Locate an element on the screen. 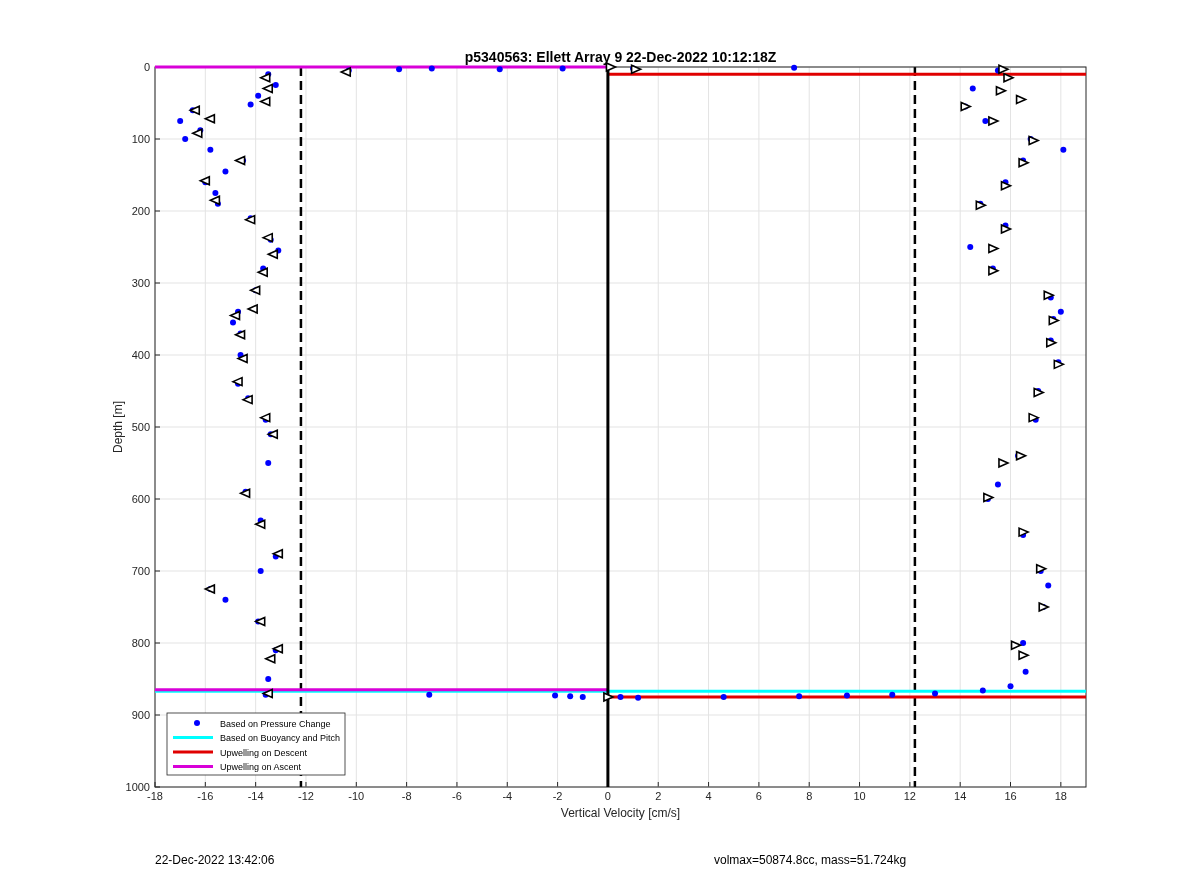 Image resolution: width=1200 pixels, height=885 pixels. tick-label: 600 is located at coordinates (140, 499).